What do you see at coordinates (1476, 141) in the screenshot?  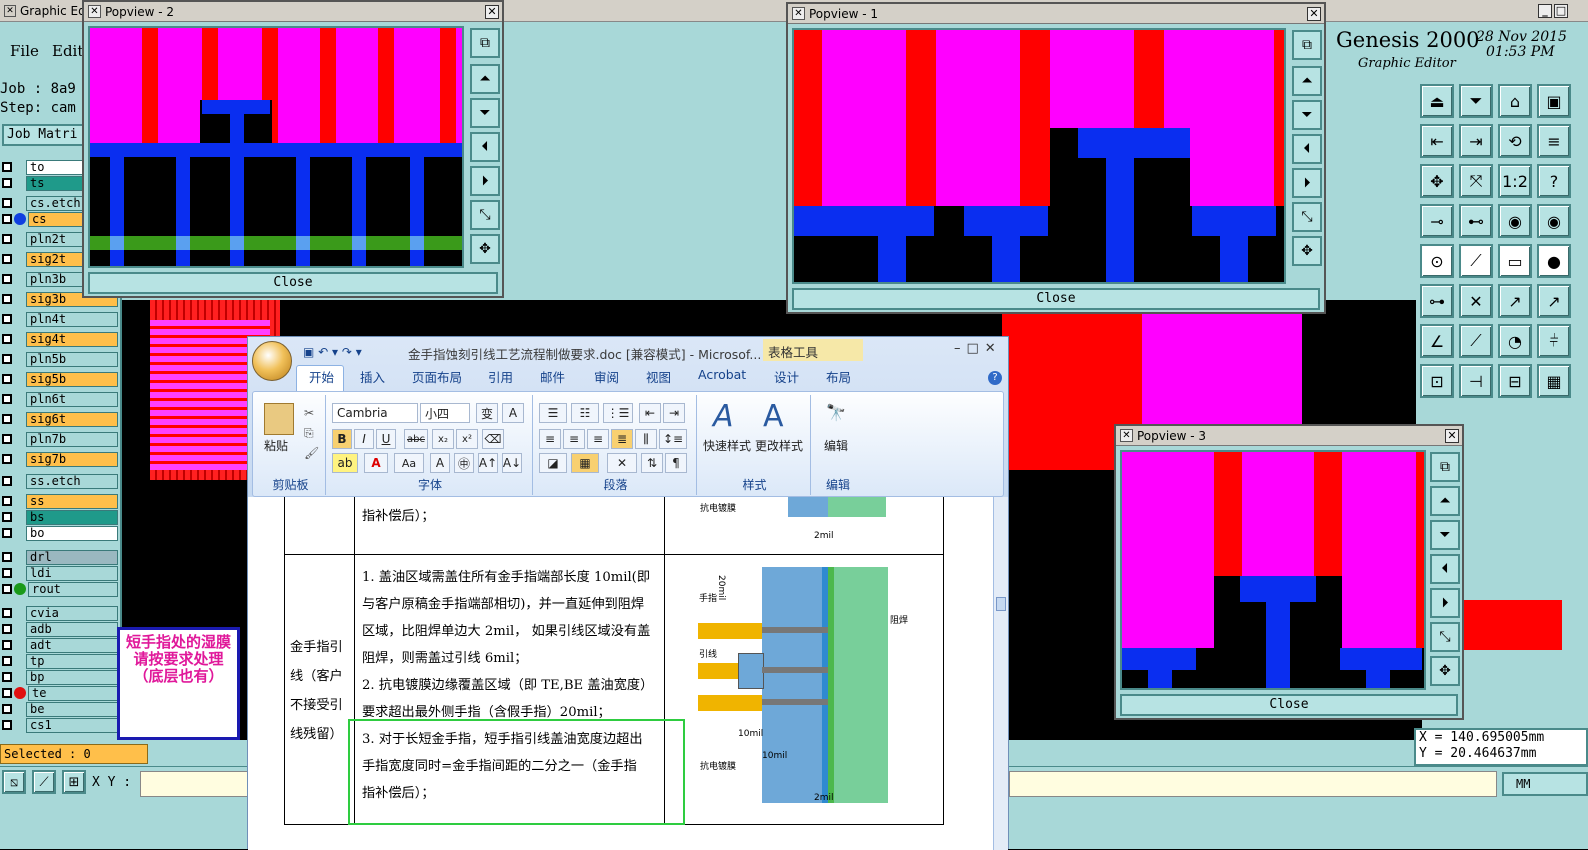 I see `last-icon: ⇥` at bounding box center [1476, 141].